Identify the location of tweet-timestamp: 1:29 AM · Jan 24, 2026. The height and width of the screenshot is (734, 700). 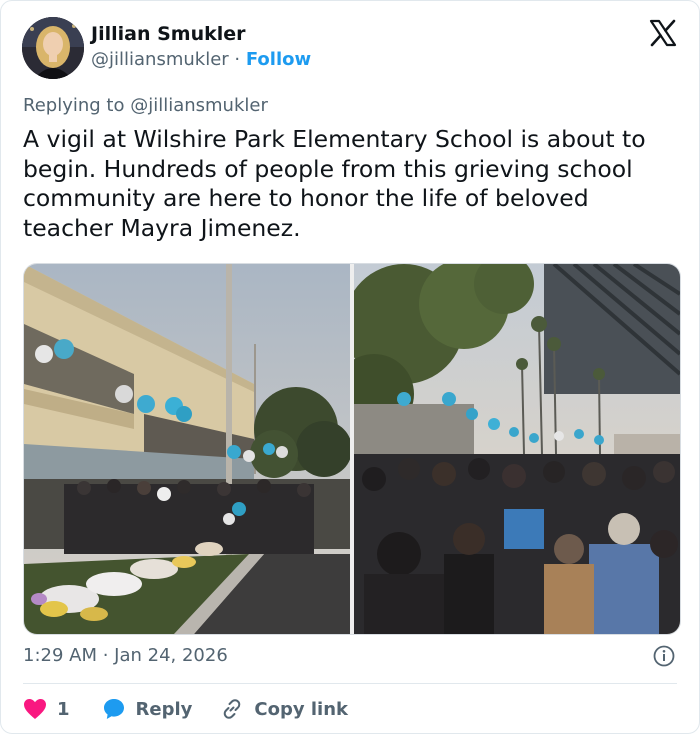
(125, 655).